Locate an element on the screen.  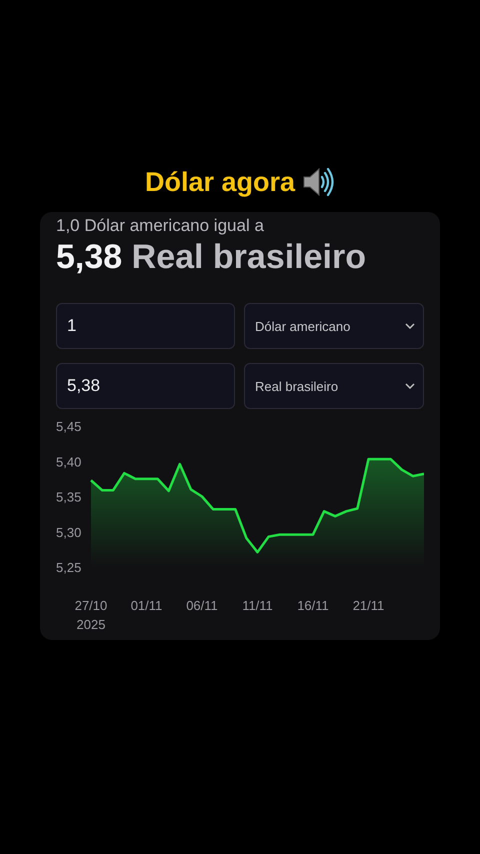
x-tick-label: 21/11 is located at coordinates (368, 605).